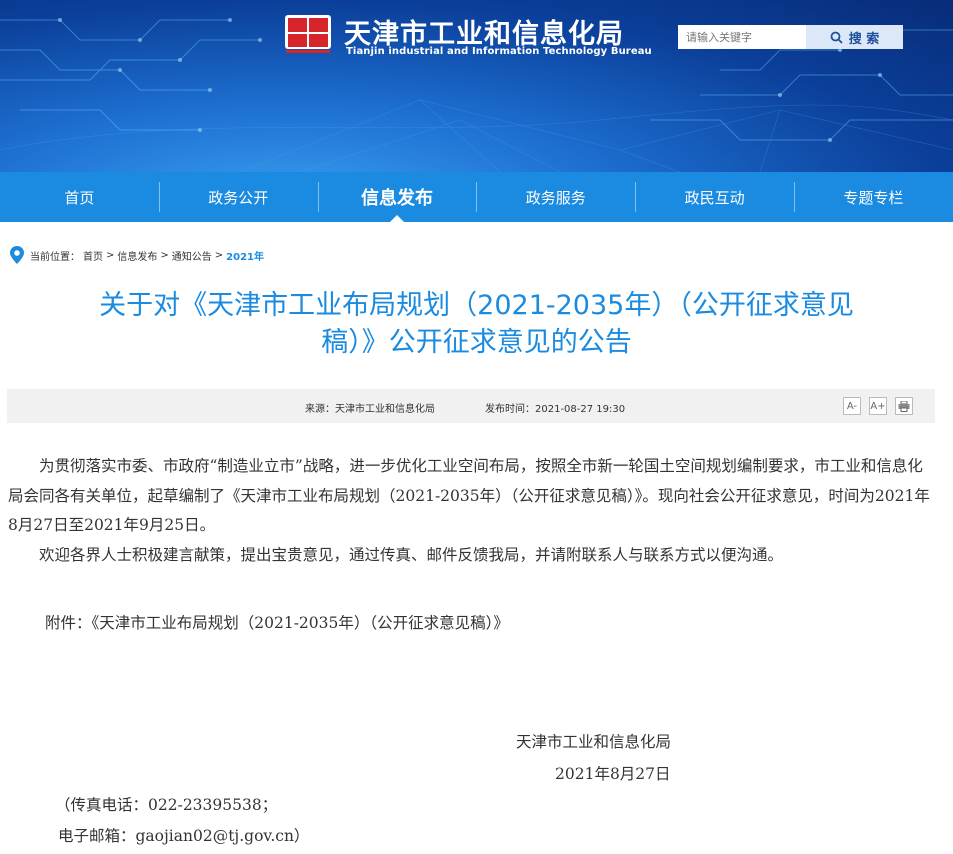 This screenshot has height=854, width=953. What do you see at coordinates (476, 342) in the screenshot?
I see `article-title-line2: 稿）》公开征求意见的公告` at bounding box center [476, 342].